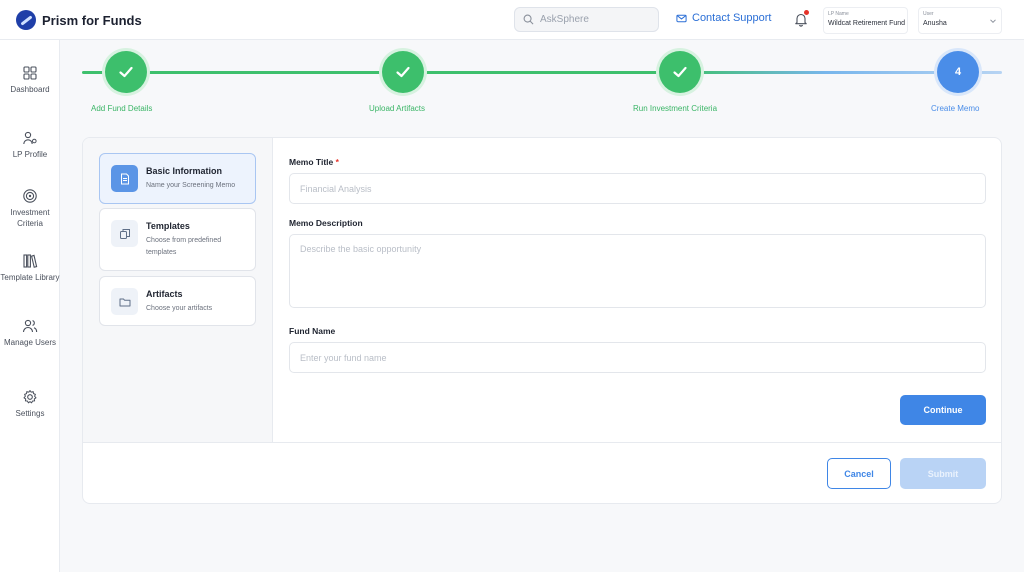 Image resolution: width=1024 pixels, height=572 pixels. I want to click on search-icon, so click(528, 19).